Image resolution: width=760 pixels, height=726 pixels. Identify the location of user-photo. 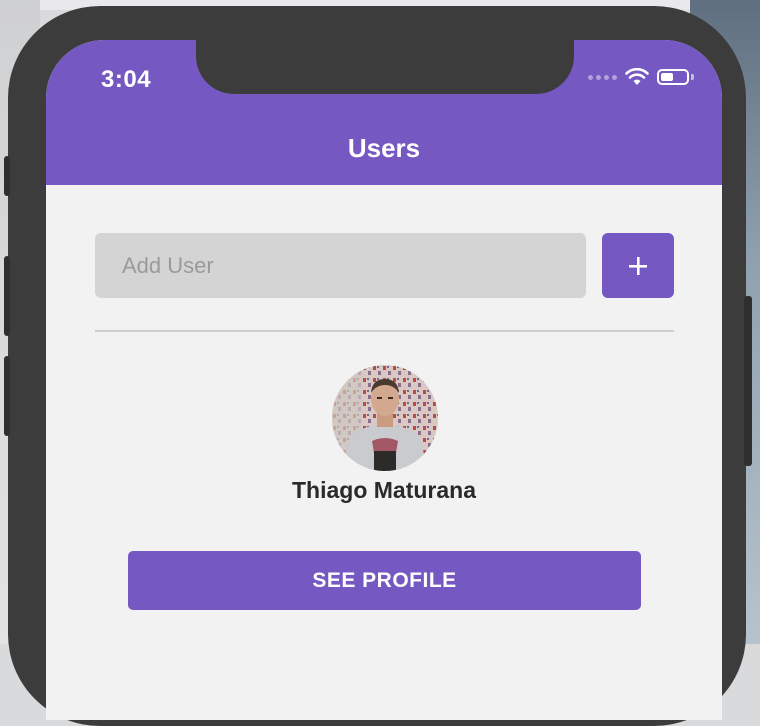
(385, 418).